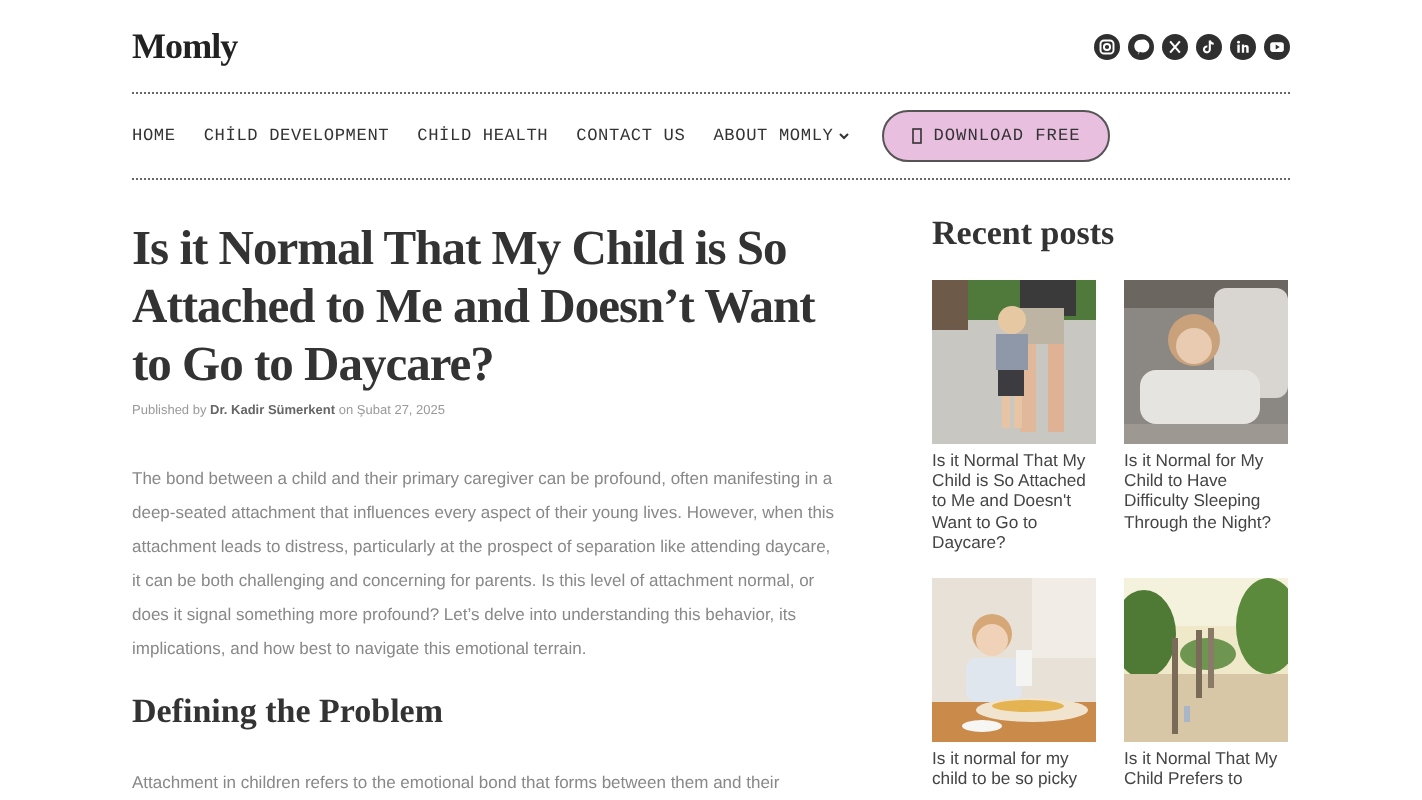 The width and height of the screenshot is (1422, 800). What do you see at coordinates (1206, 768) in the screenshot?
I see `post-link: Is it Normal That My Child Prefers to` at bounding box center [1206, 768].